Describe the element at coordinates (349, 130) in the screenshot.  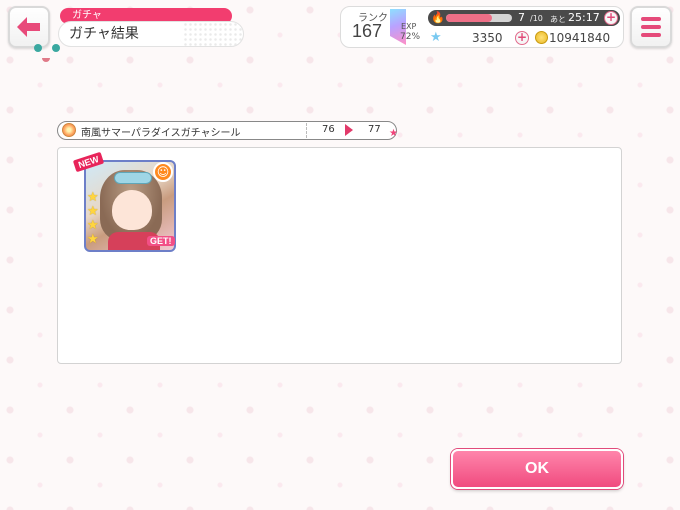
I see `arrow-right-icon` at that location.